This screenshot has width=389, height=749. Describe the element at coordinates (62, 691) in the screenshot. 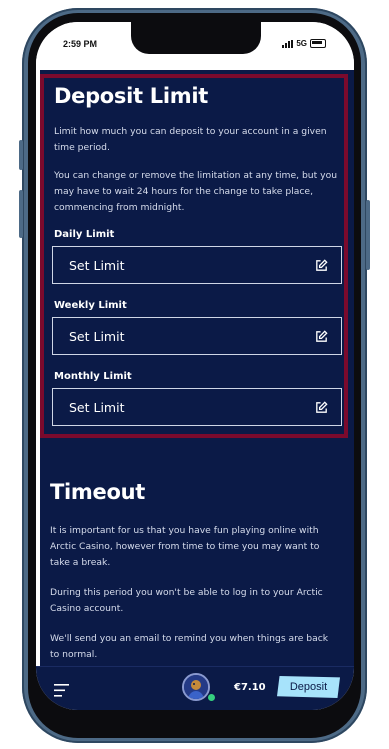

I see `hamburger-menu-icon` at that location.